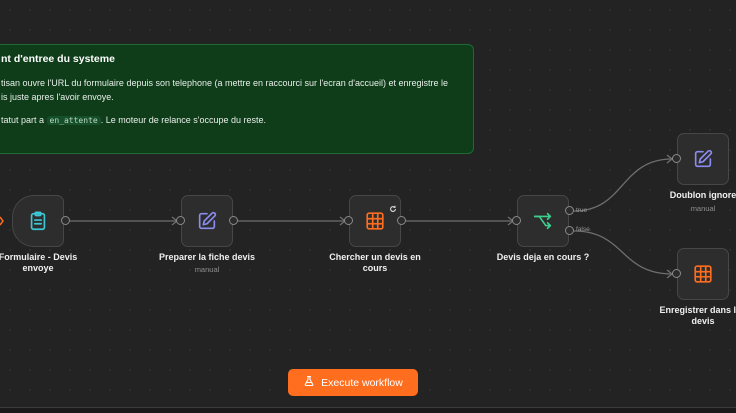  What do you see at coordinates (583, 229) in the screenshot?
I see `branch-label-false: false` at bounding box center [583, 229].